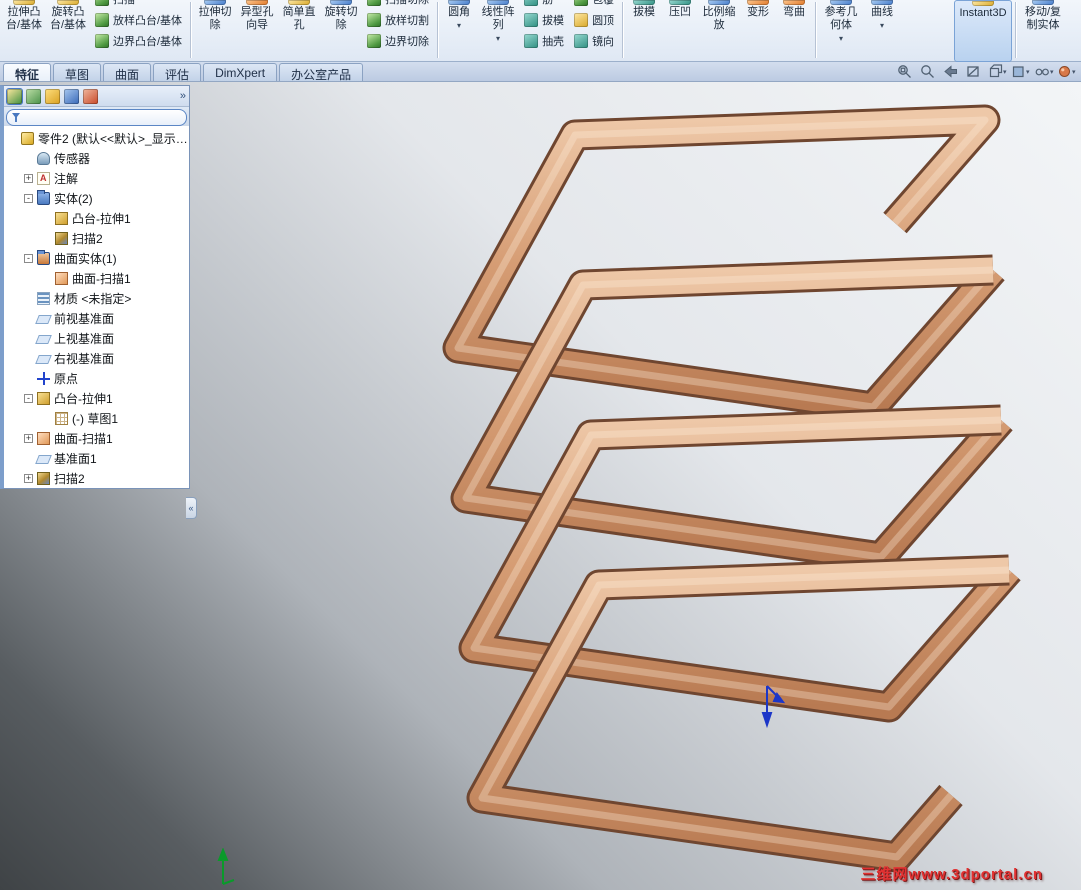 The width and height of the screenshot is (1081, 890). What do you see at coordinates (71, 96) in the screenshot?
I see `dimxpertmanager-tab-icon` at bounding box center [71, 96].